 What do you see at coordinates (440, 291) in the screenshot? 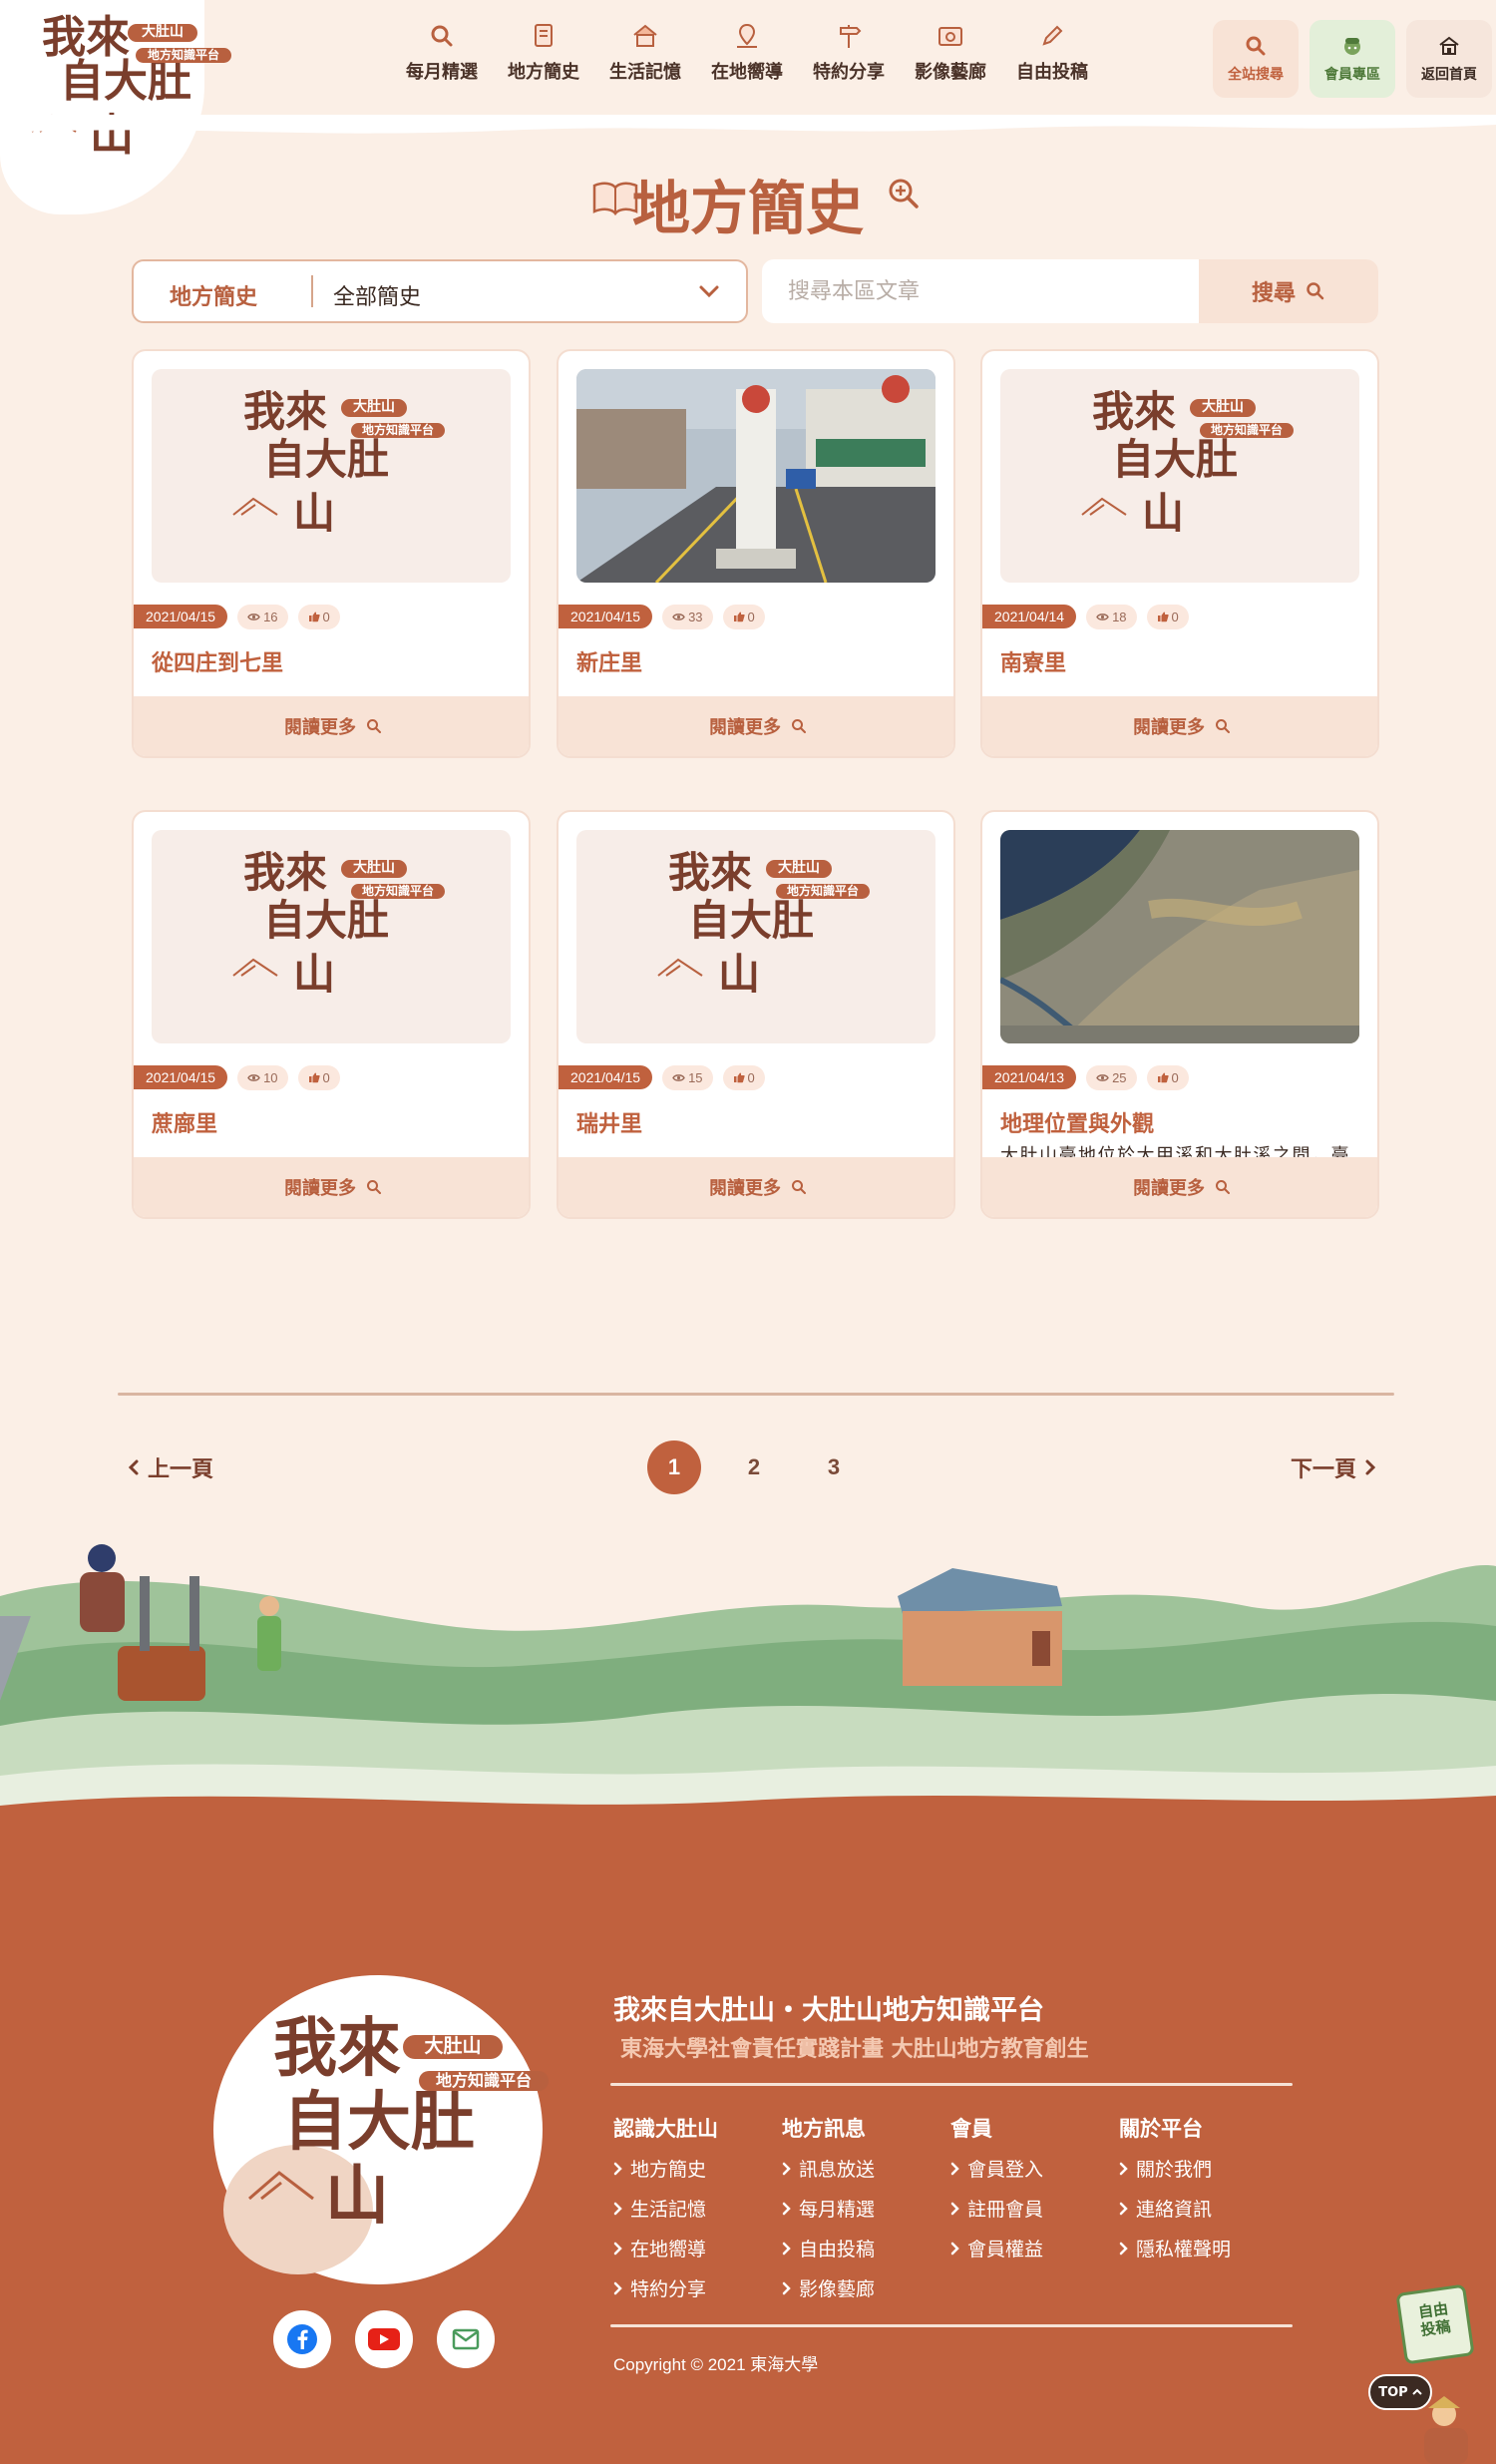
I see `category-filter: 地方簡史 全部簡史` at bounding box center [440, 291].